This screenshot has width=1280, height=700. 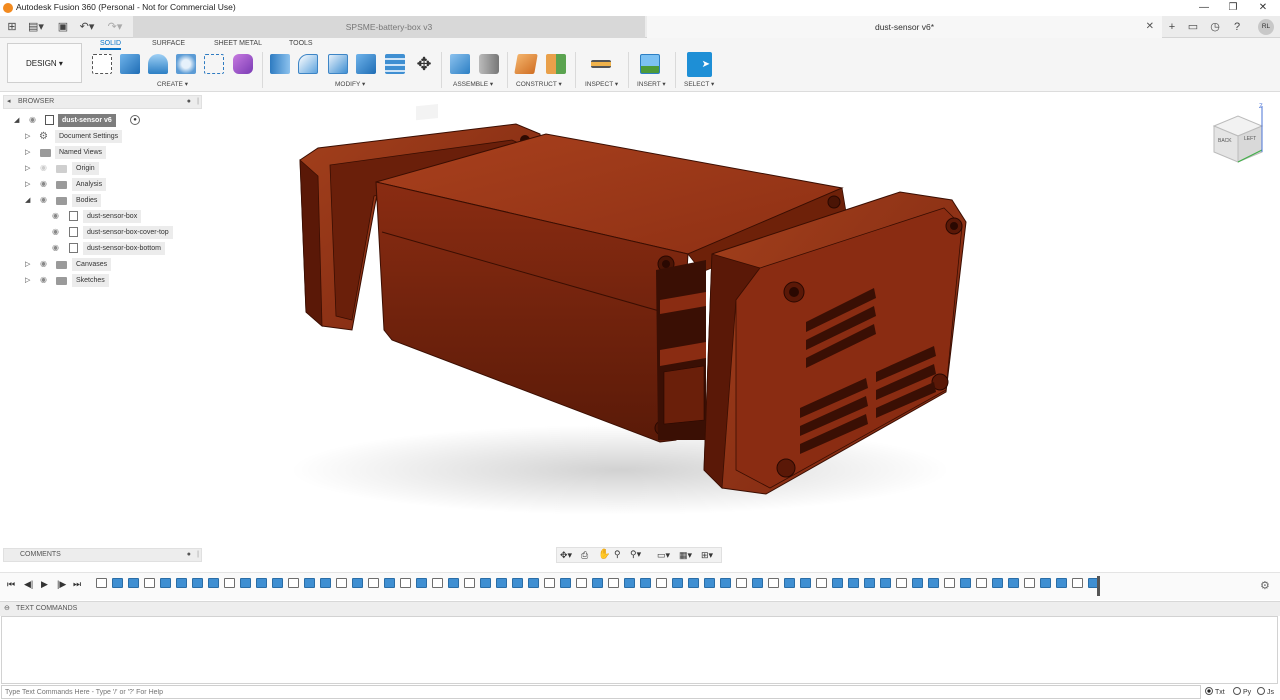 What do you see at coordinates (1266, 27) in the screenshot?
I see `avatar: RL` at bounding box center [1266, 27].